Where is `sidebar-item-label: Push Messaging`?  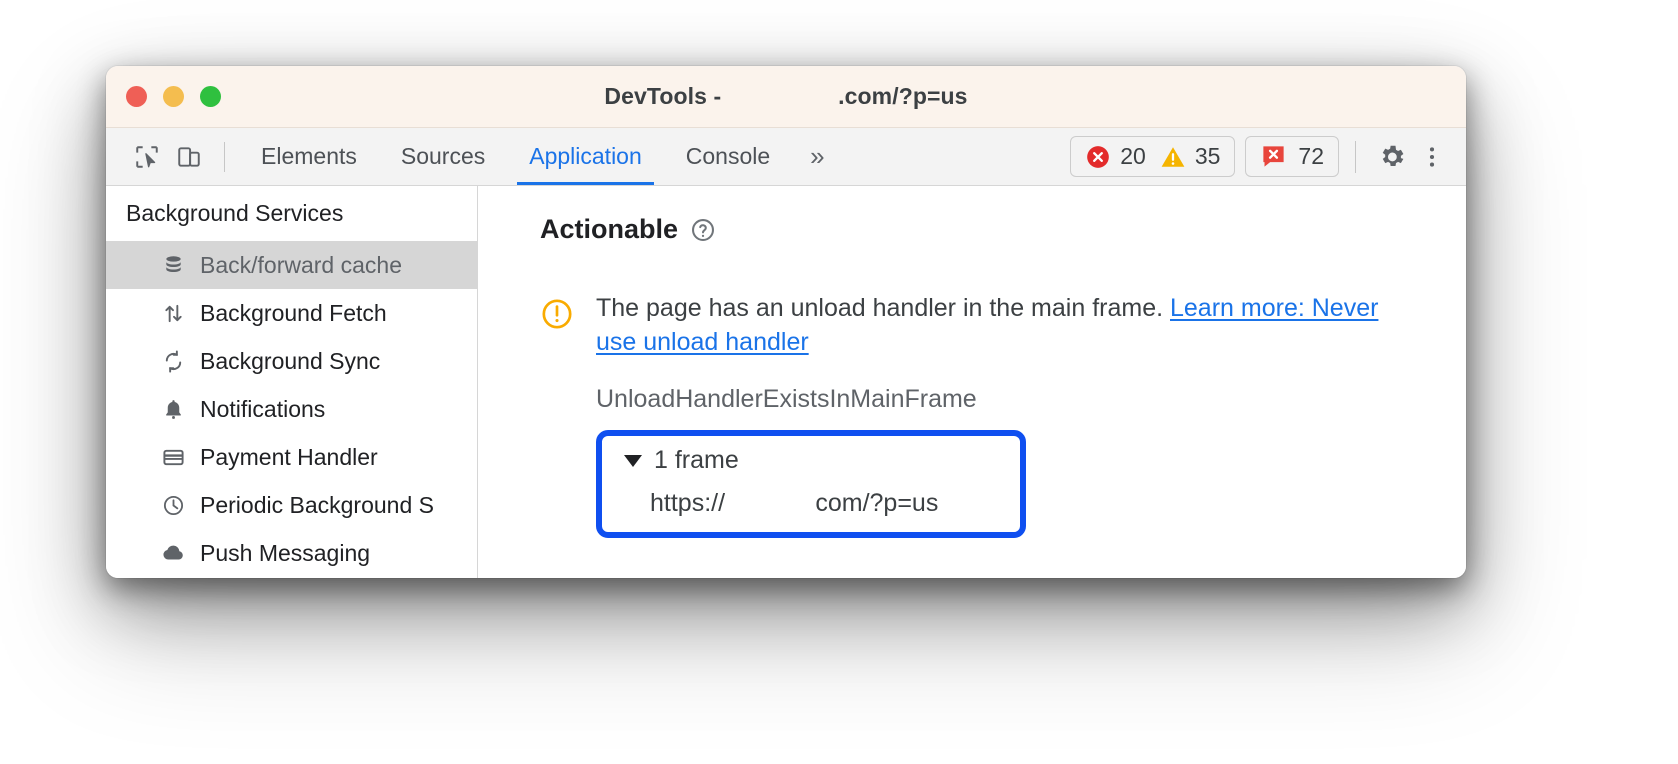 sidebar-item-label: Push Messaging is located at coordinates (285, 552).